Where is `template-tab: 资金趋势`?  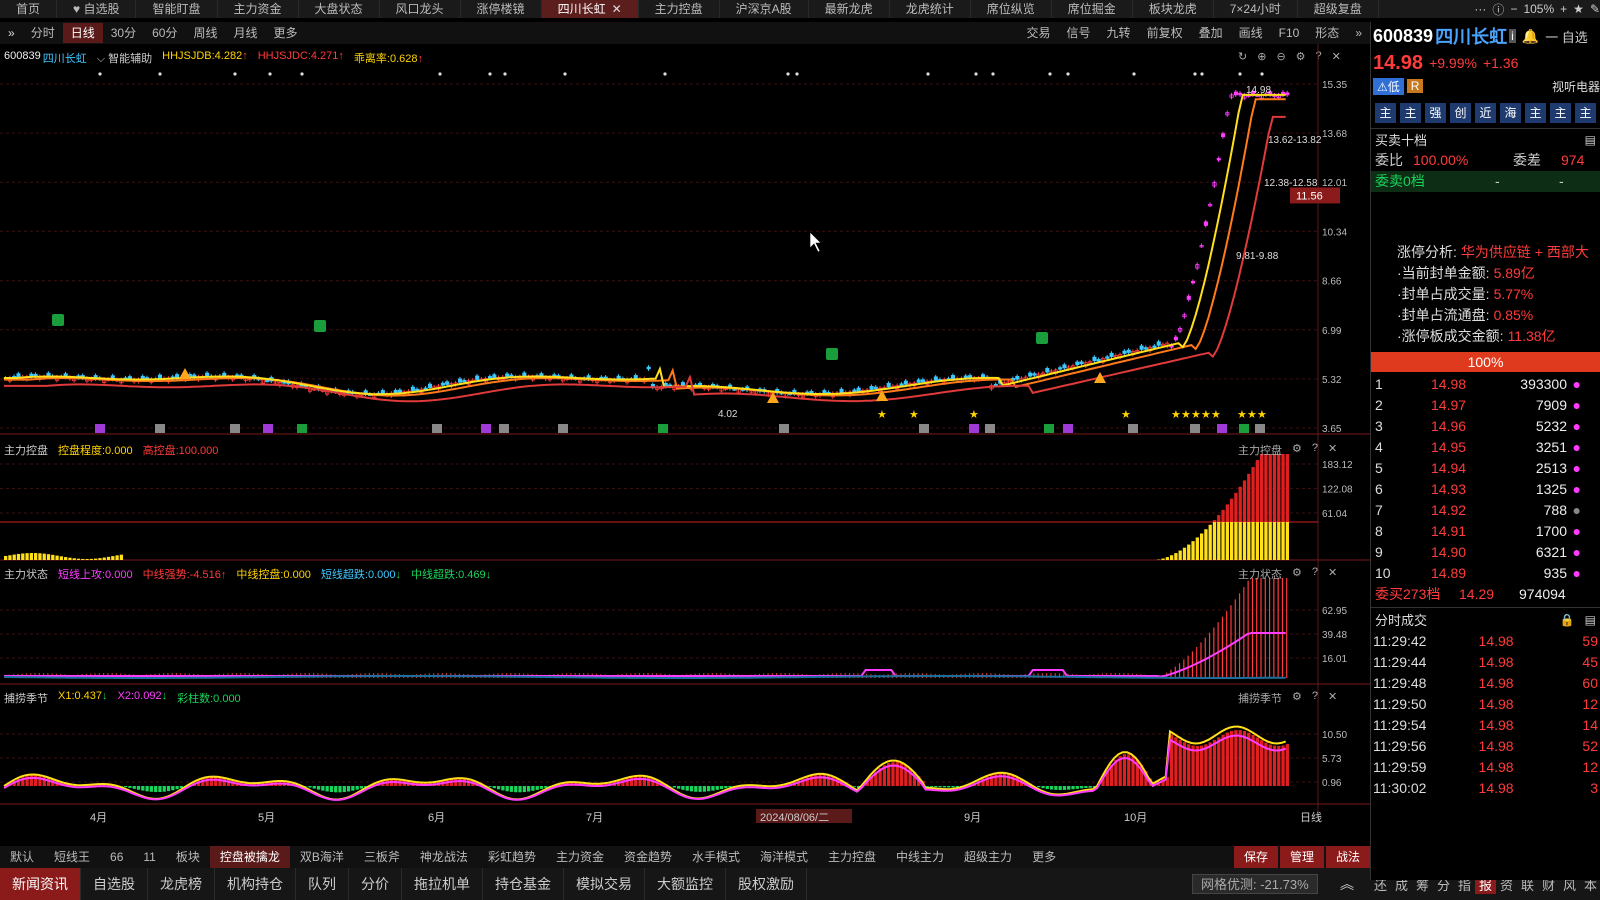 template-tab: 资金趋势 is located at coordinates (648, 857).